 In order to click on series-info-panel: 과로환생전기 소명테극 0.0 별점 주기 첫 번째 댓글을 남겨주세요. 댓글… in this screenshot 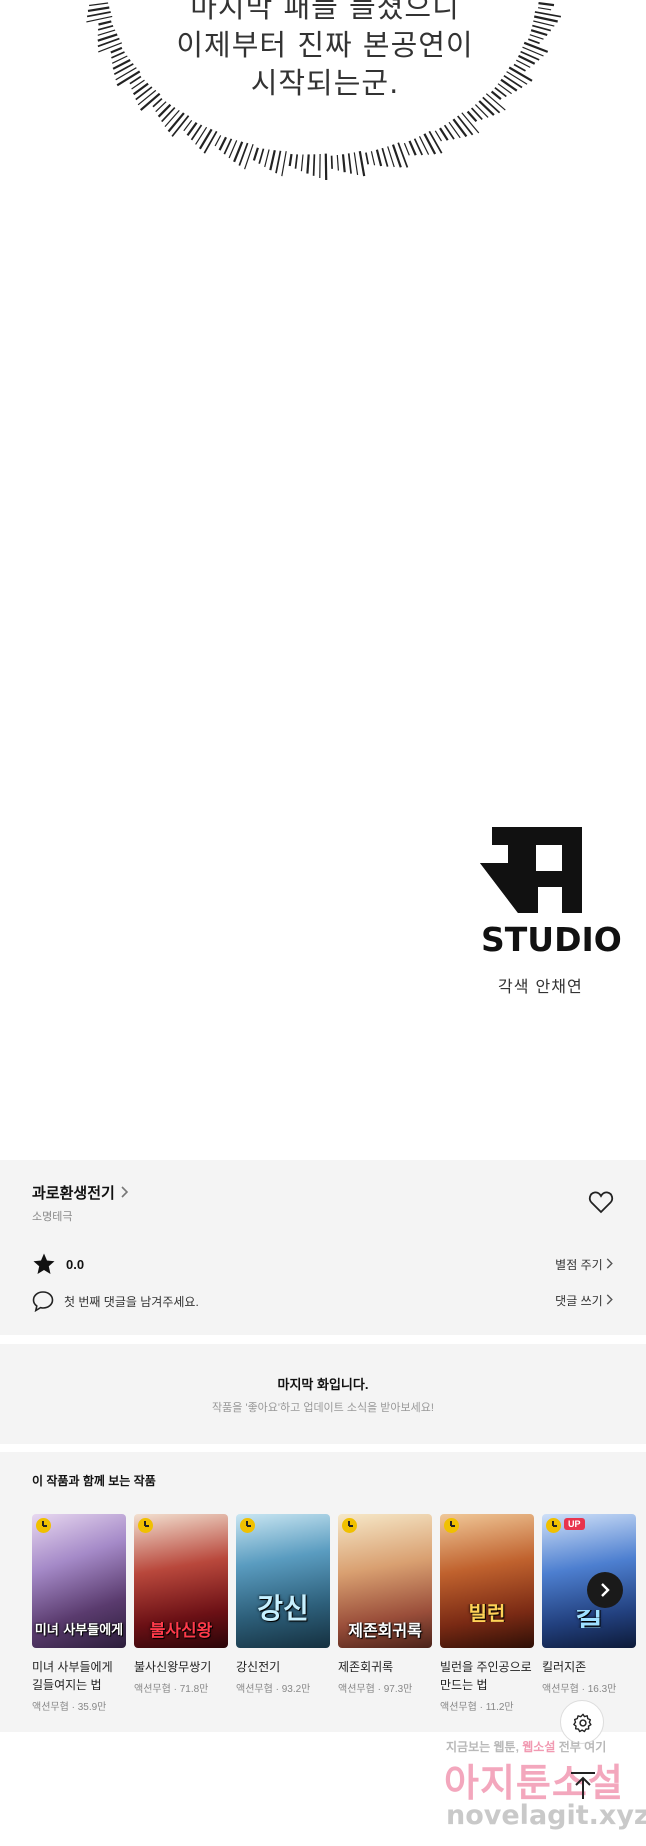, I will do `click(323, 1247)`.